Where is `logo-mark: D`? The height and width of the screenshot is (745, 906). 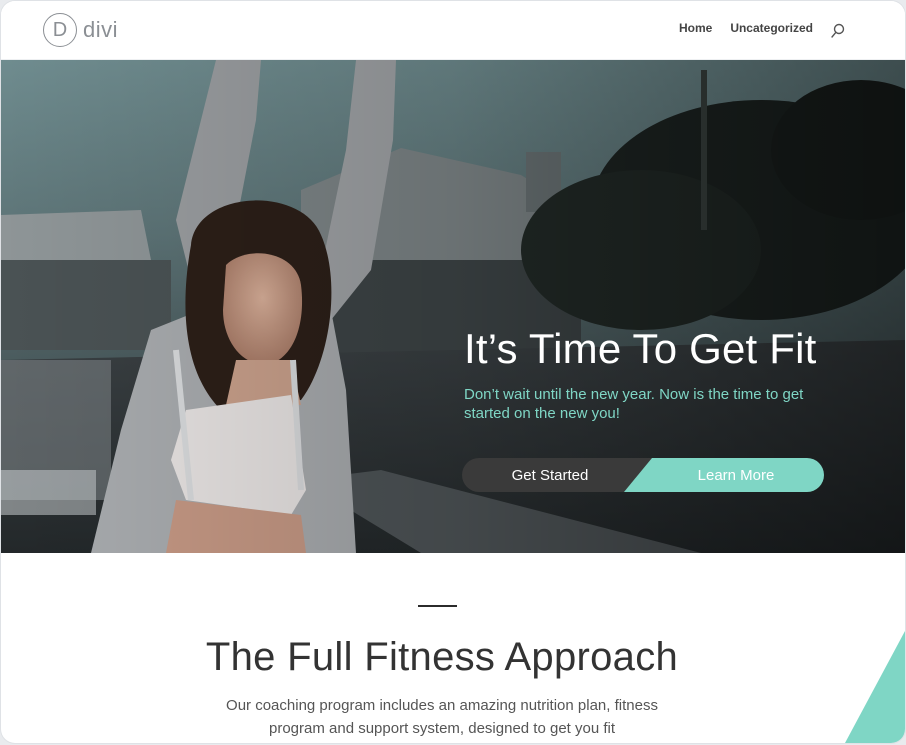
logo-mark: D is located at coordinates (60, 30).